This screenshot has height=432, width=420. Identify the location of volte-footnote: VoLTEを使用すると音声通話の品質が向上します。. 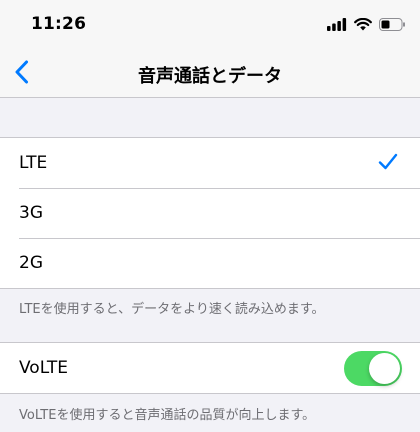
(167, 415).